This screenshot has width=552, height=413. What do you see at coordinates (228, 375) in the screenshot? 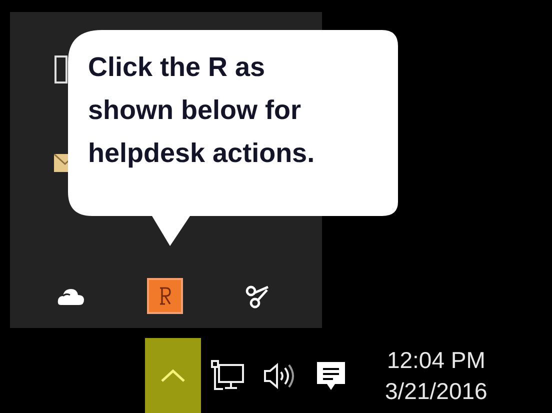
I see `network-icon` at bounding box center [228, 375].